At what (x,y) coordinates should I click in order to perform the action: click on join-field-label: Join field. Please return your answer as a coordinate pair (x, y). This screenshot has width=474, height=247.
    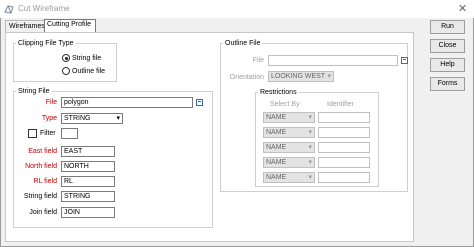
    Looking at the image, I should click on (43, 212).